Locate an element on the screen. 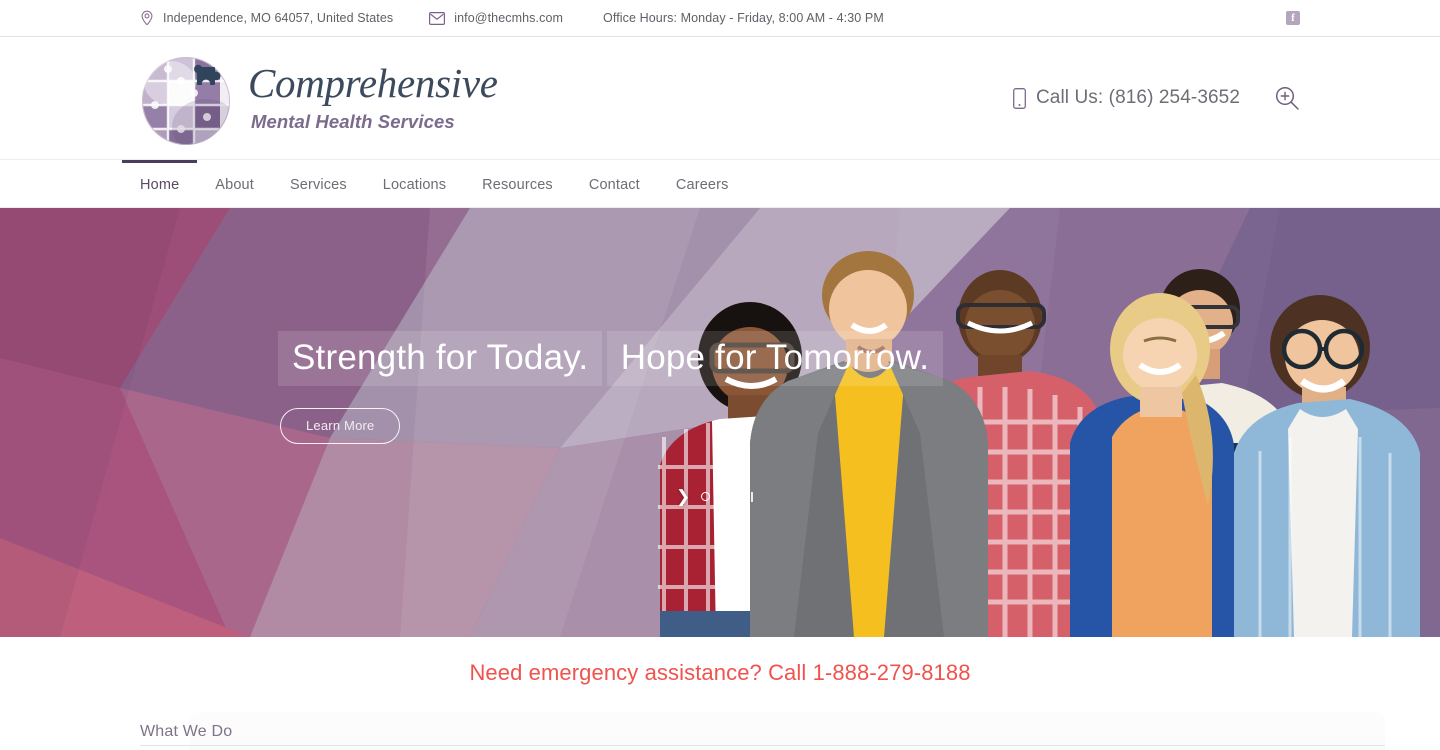  topbar-social-links: f is located at coordinates (1293, 18).